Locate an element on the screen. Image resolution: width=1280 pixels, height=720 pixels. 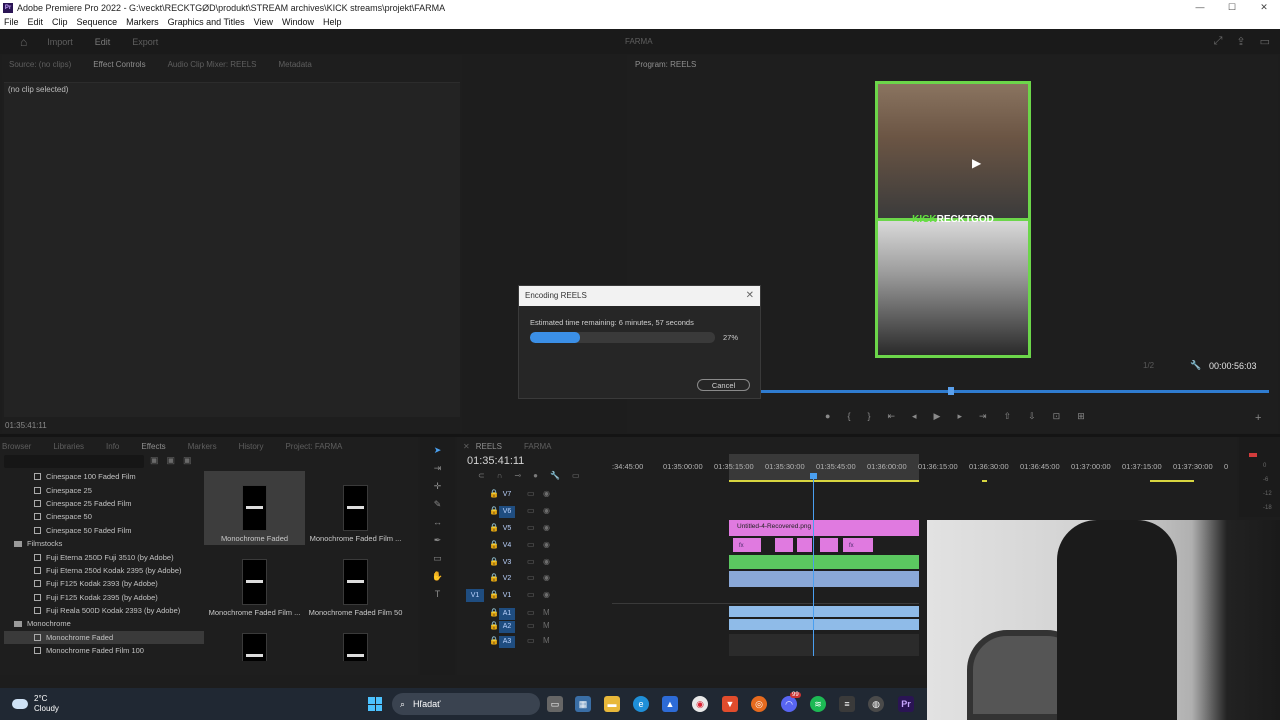
edge-icon: e is located at coordinates (641, 704).